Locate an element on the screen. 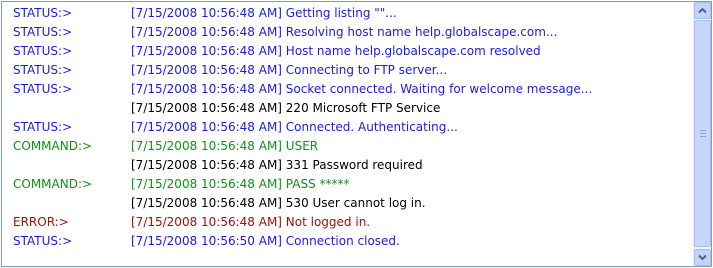 This screenshot has width=713, height=268. log-message: [7/15/2008 10:56:48 AM] Not logged in. is located at coordinates (251, 222).